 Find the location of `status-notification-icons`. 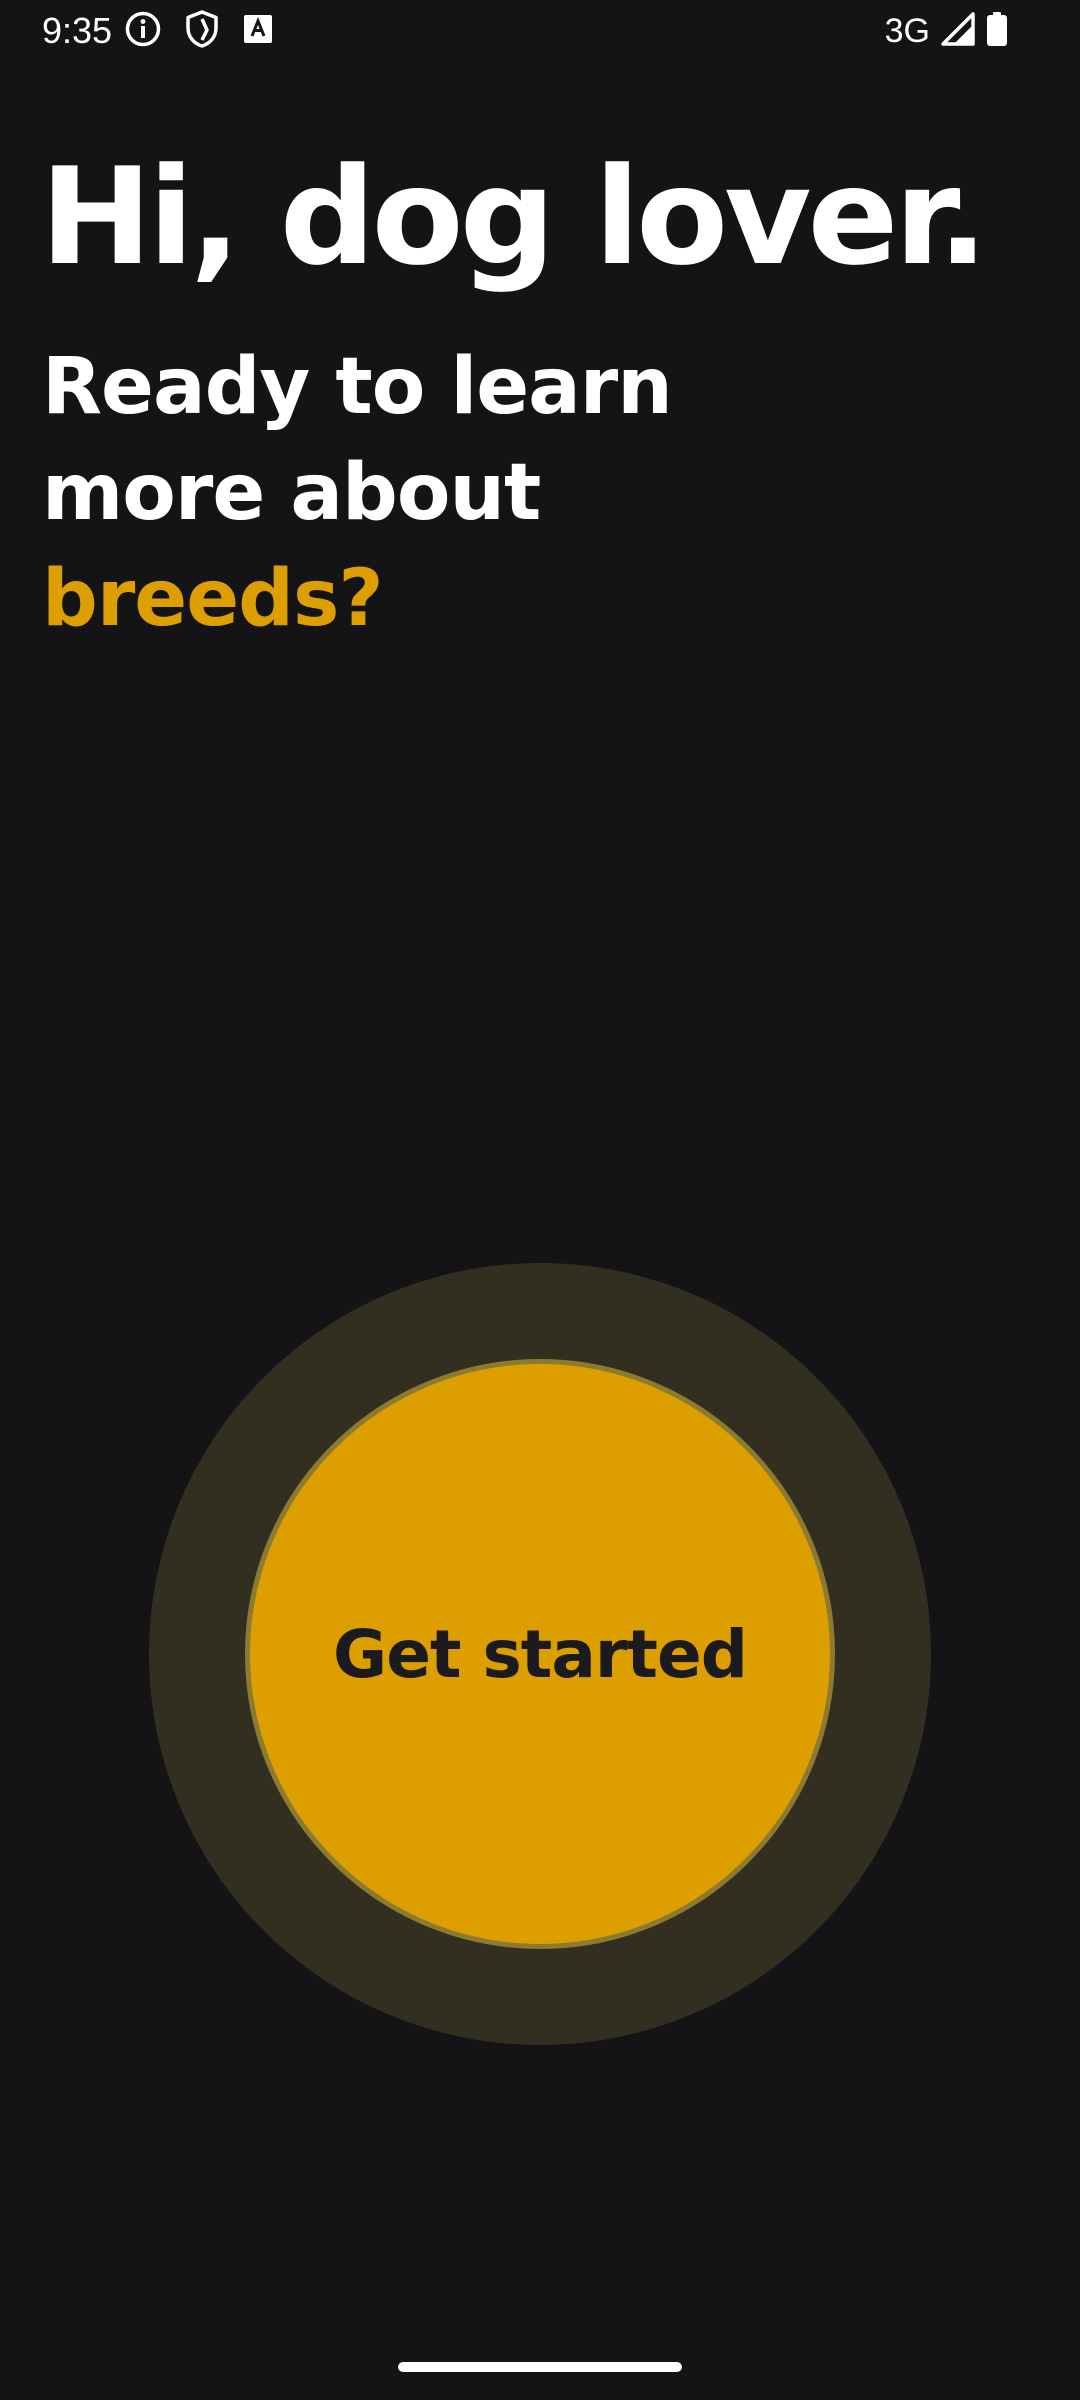

status-notification-icons is located at coordinates (199, 31).